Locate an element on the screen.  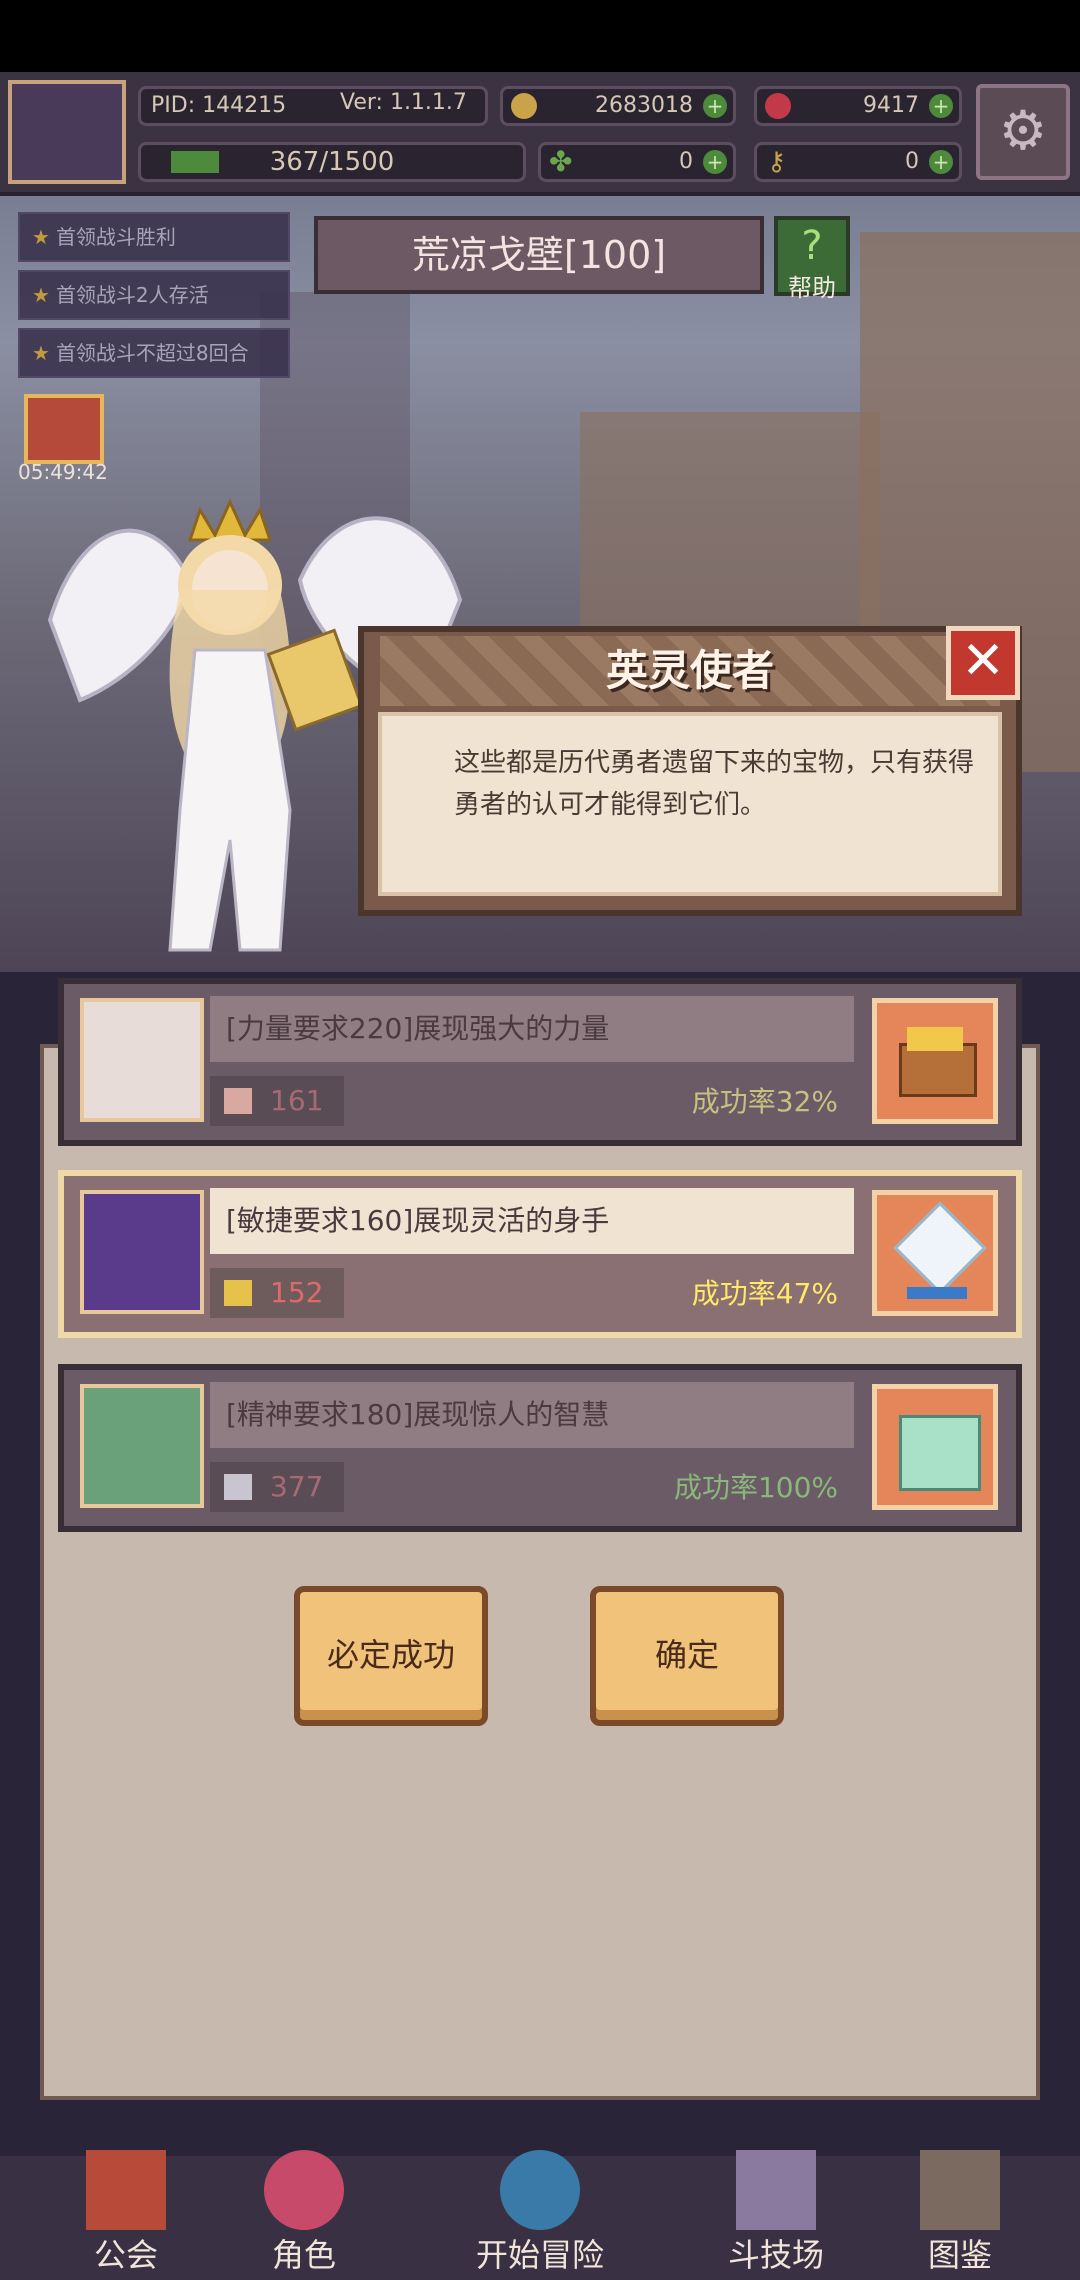
version-text: Ver: 1.1.1.7 is located at coordinates (403, 102).